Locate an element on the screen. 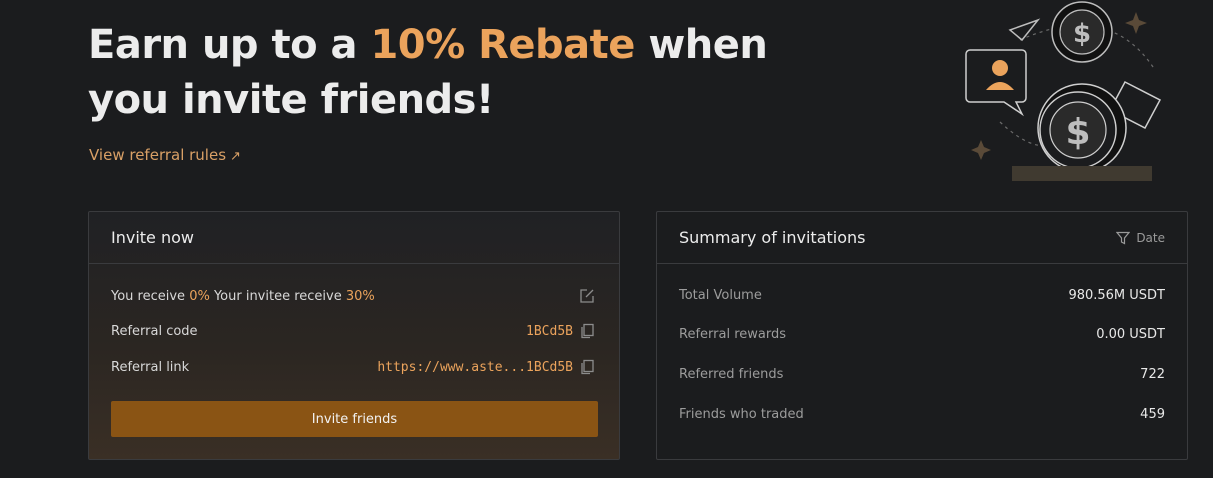 This screenshot has height=478, width=1213. invitee-value: 30% is located at coordinates (360, 296).